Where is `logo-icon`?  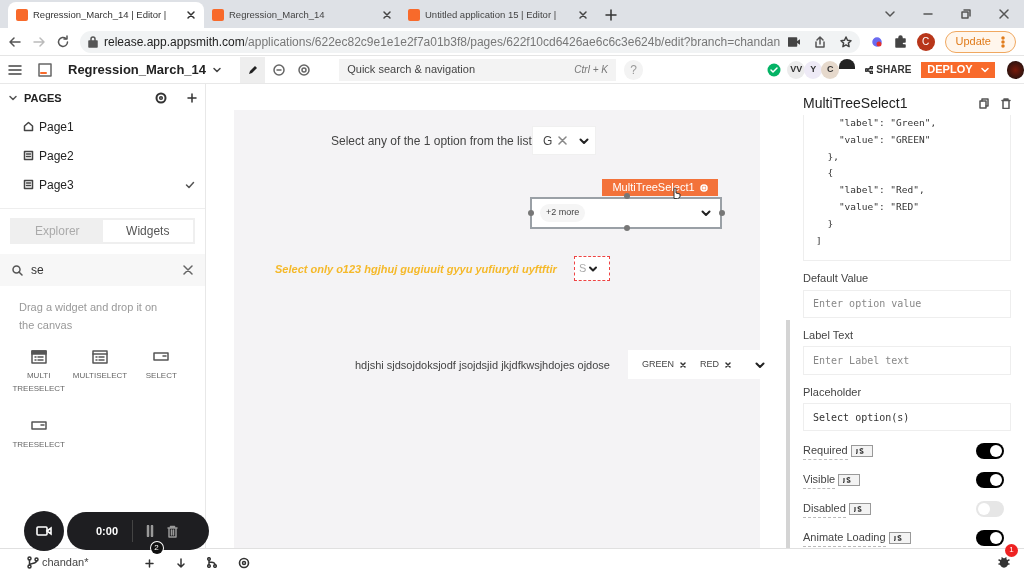
logo-icon is located at coordinates (45, 69).